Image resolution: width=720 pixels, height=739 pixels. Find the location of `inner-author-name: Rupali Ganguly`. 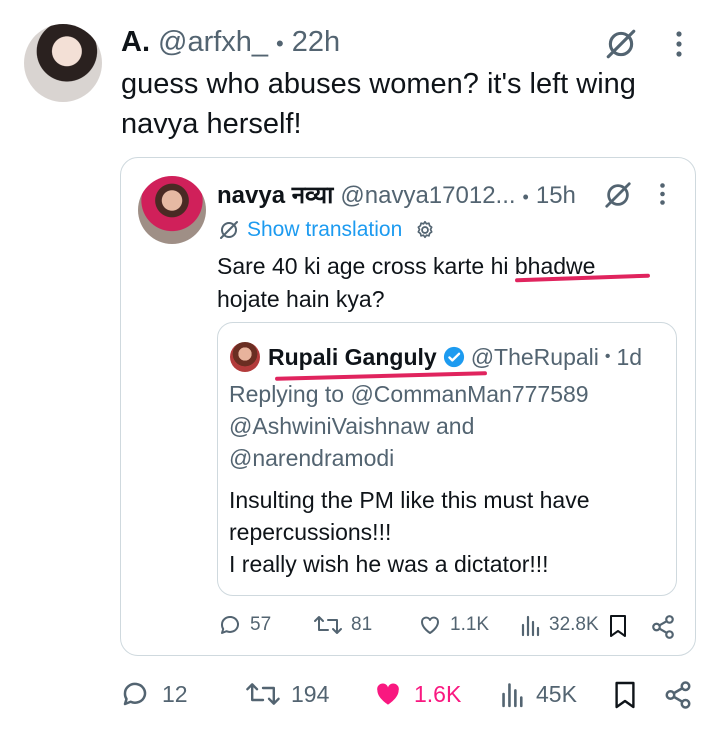

inner-author-name: Rupali Ganguly is located at coordinates (352, 357).